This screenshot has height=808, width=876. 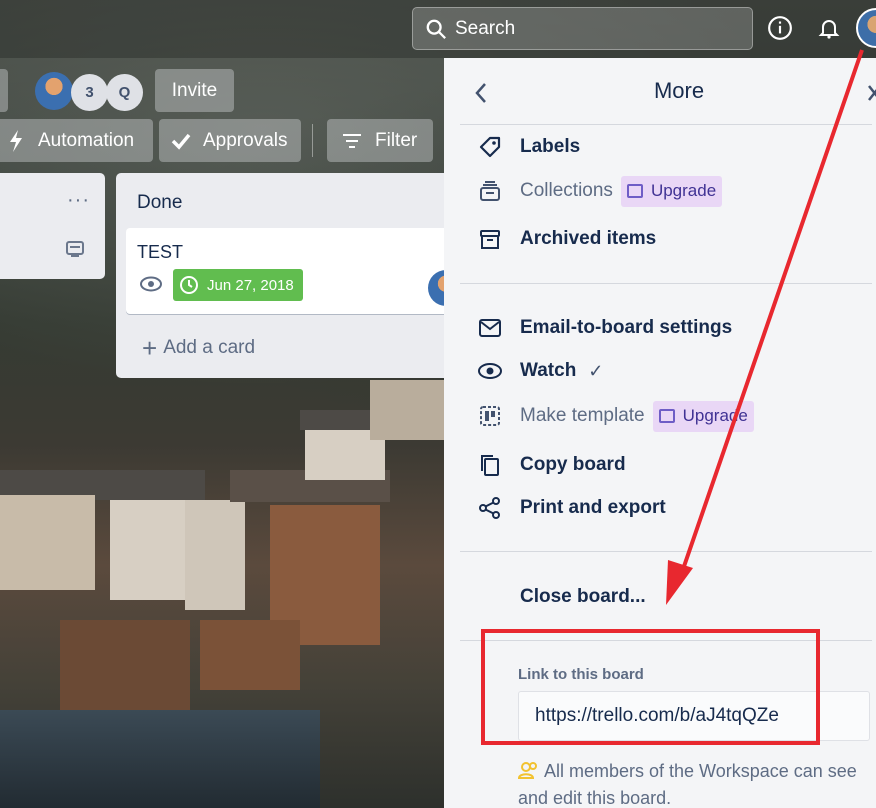 I want to click on search-icon, so click(x=436, y=29).